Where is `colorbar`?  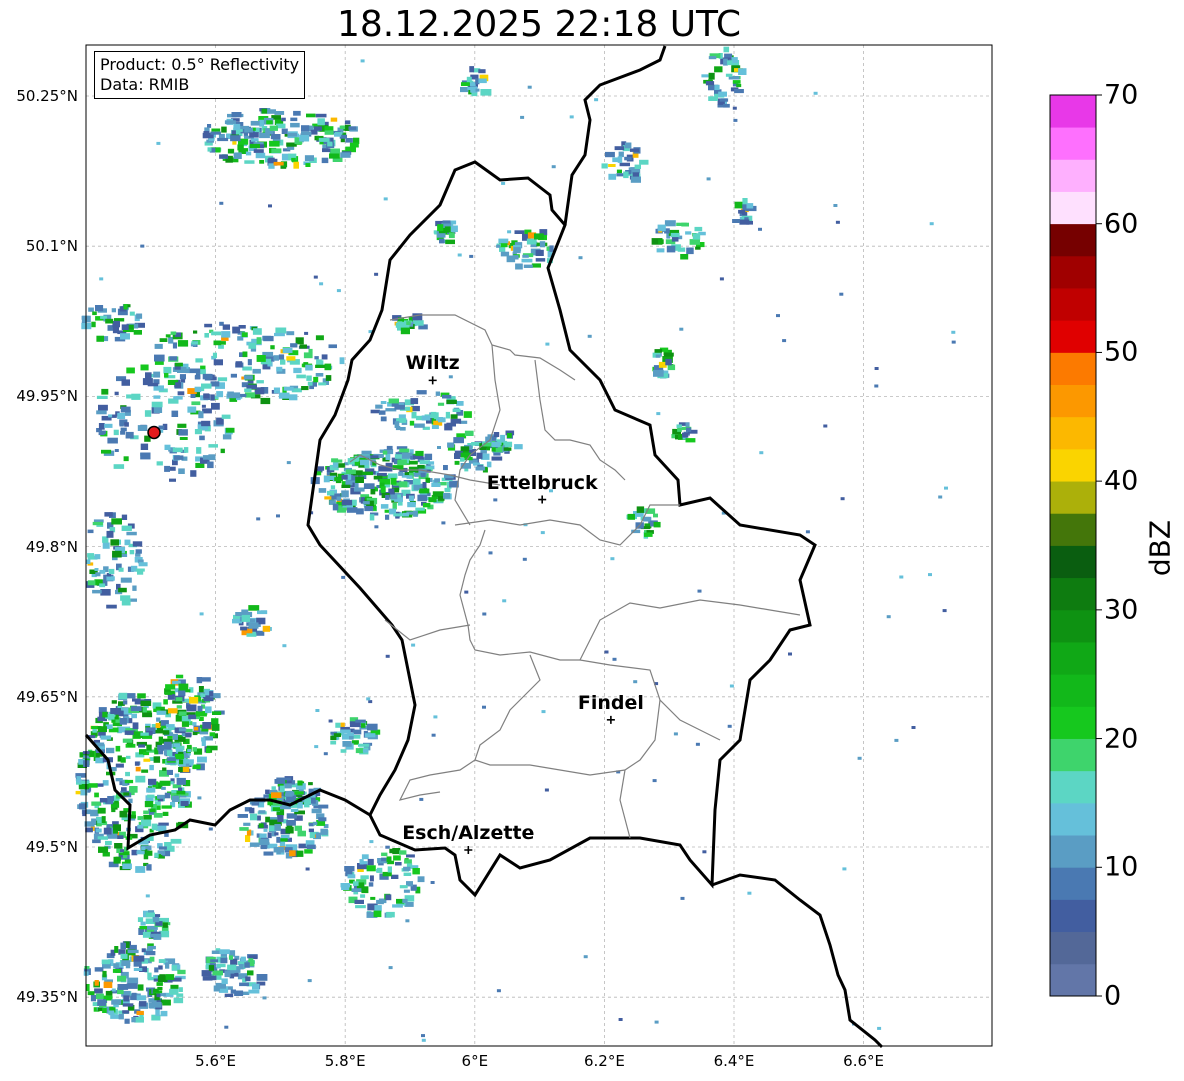
colorbar is located at coordinates (1075, 545).